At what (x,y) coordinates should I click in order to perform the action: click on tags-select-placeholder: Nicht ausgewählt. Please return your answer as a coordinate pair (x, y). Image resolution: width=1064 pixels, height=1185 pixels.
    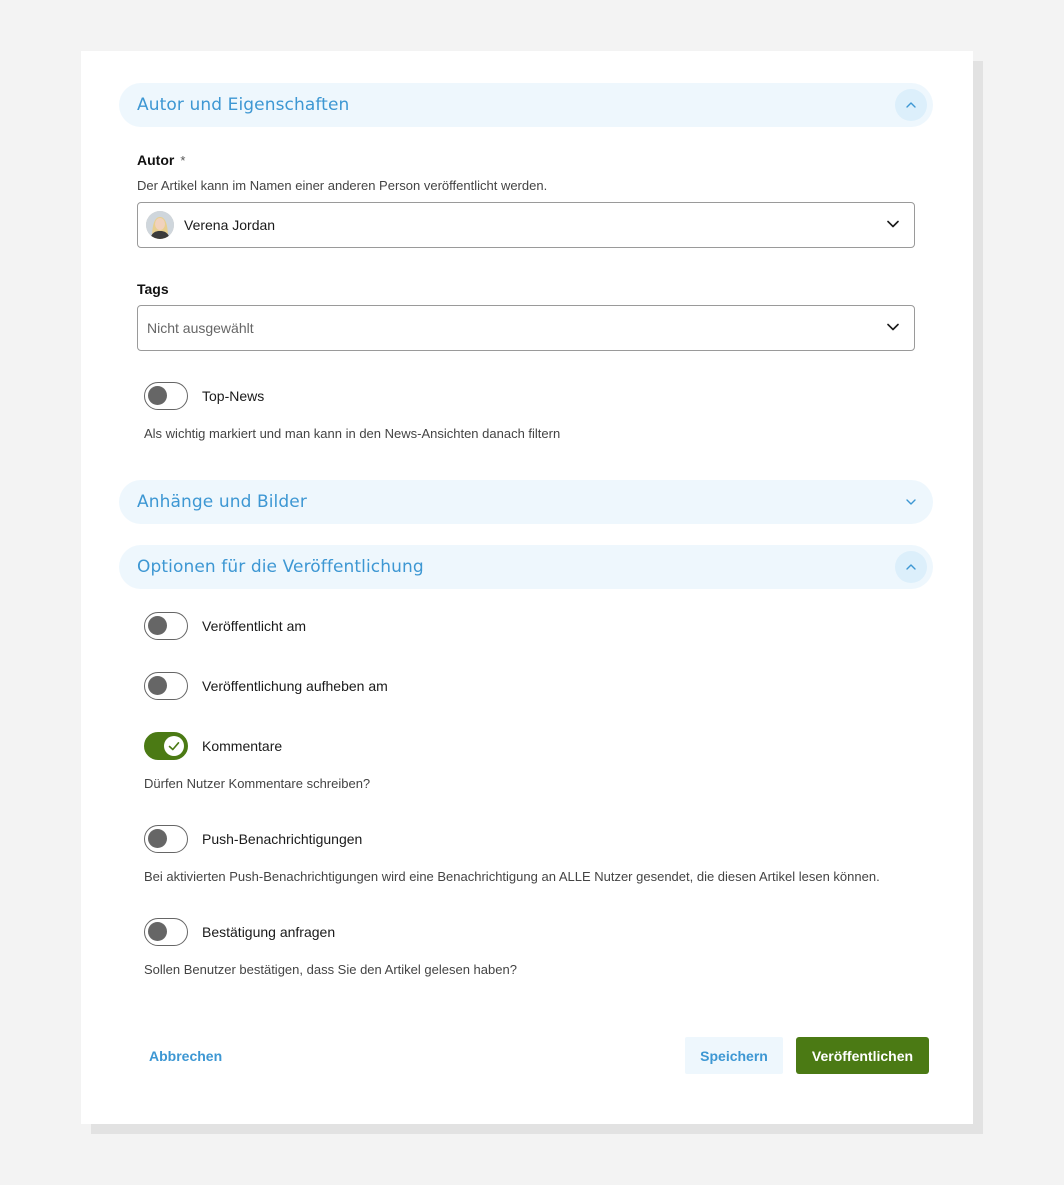
    Looking at the image, I should click on (200, 328).